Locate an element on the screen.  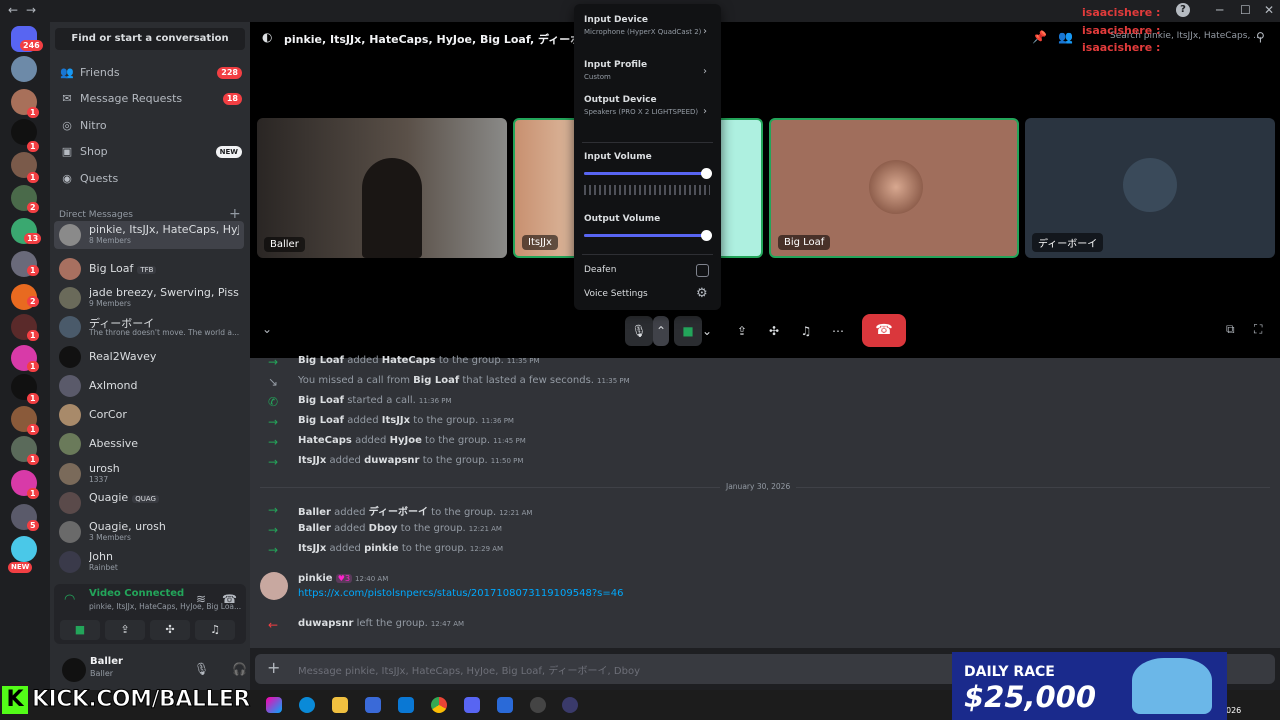
mute-button: 🎙 is located at coordinates (639, 331).